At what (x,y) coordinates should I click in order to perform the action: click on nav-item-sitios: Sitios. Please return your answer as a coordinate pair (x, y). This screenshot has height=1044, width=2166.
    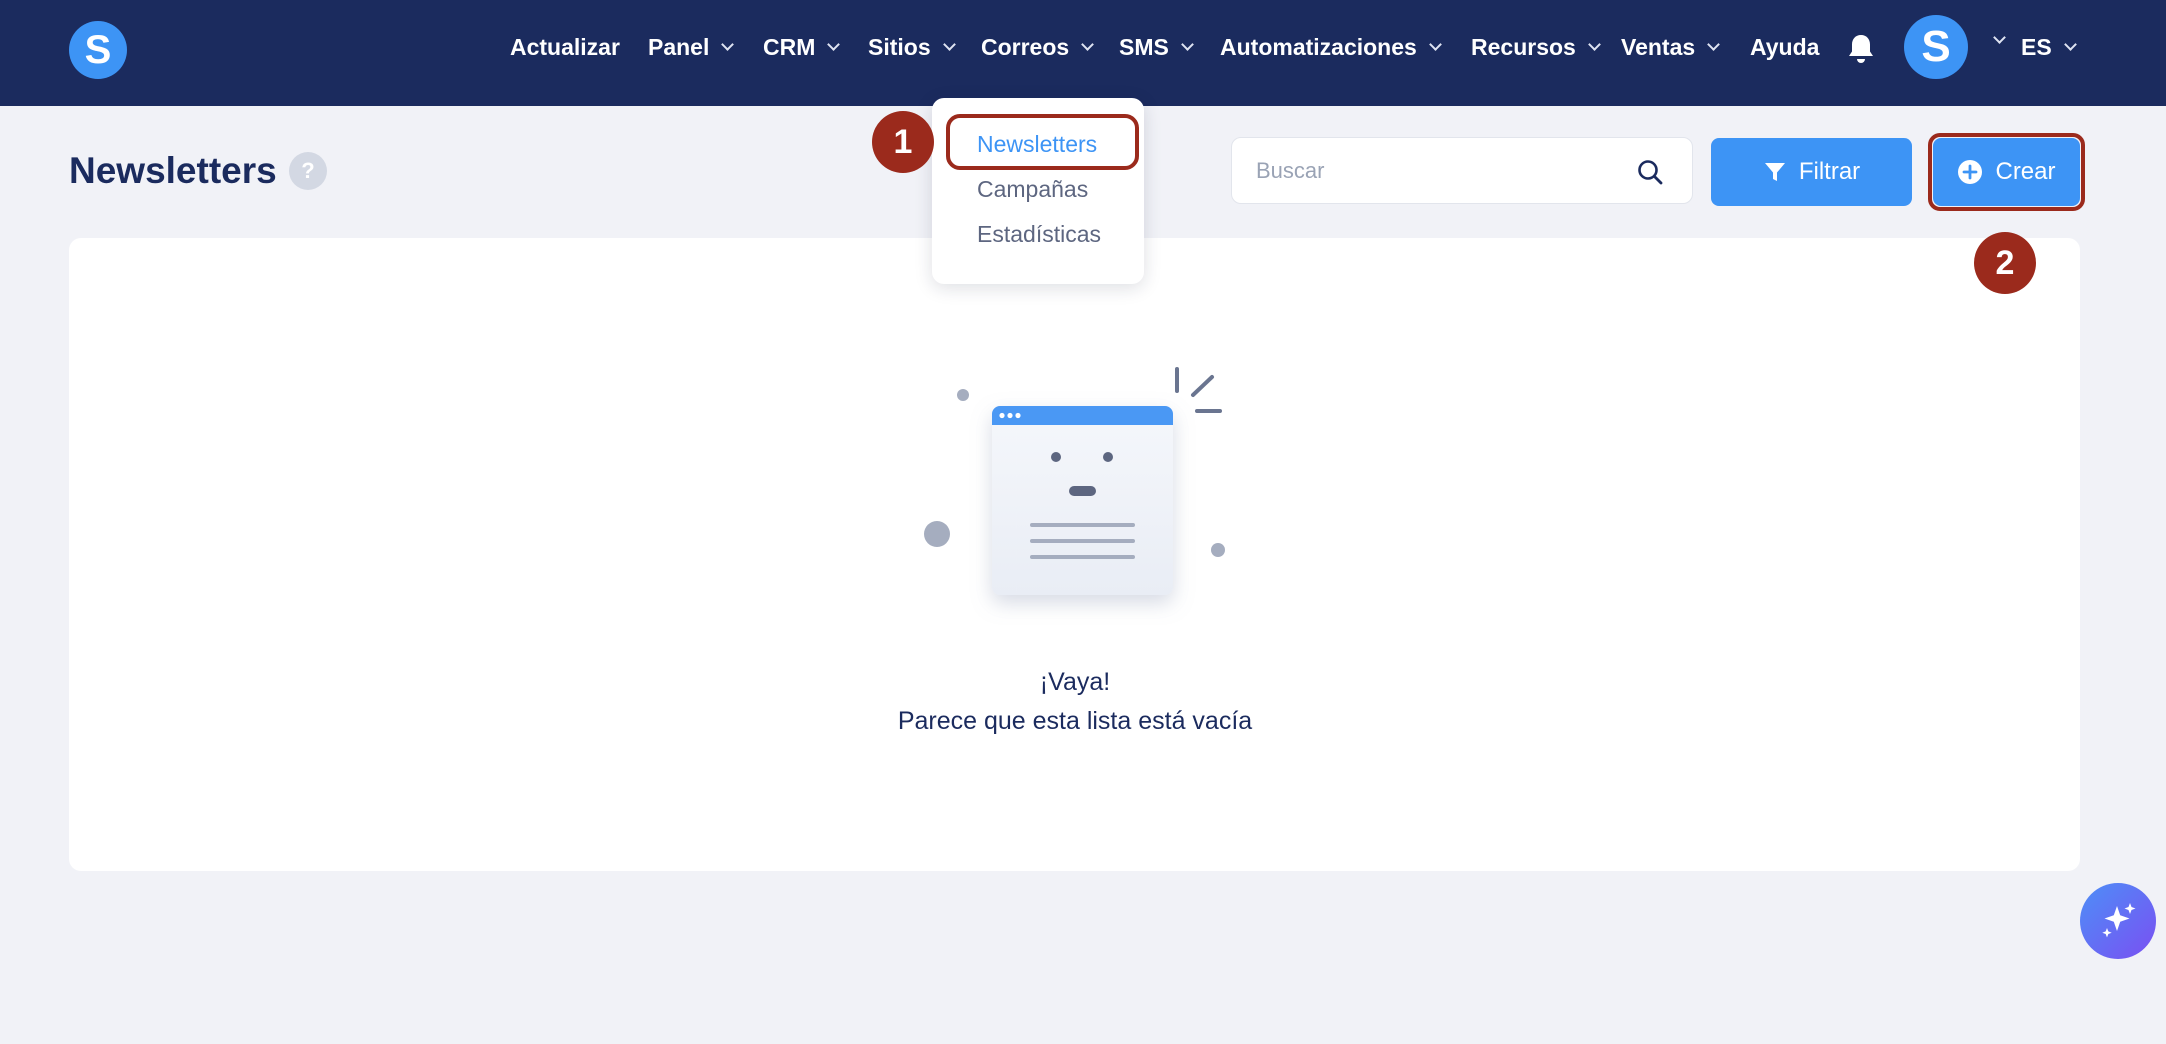
    Looking at the image, I should click on (912, 47).